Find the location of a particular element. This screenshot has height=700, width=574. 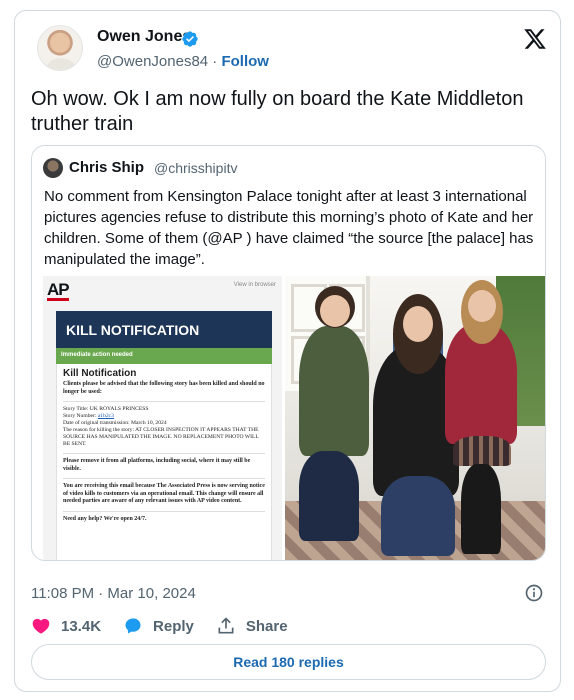

story-number-link: a1b2c3 is located at coordinates (105, 416).